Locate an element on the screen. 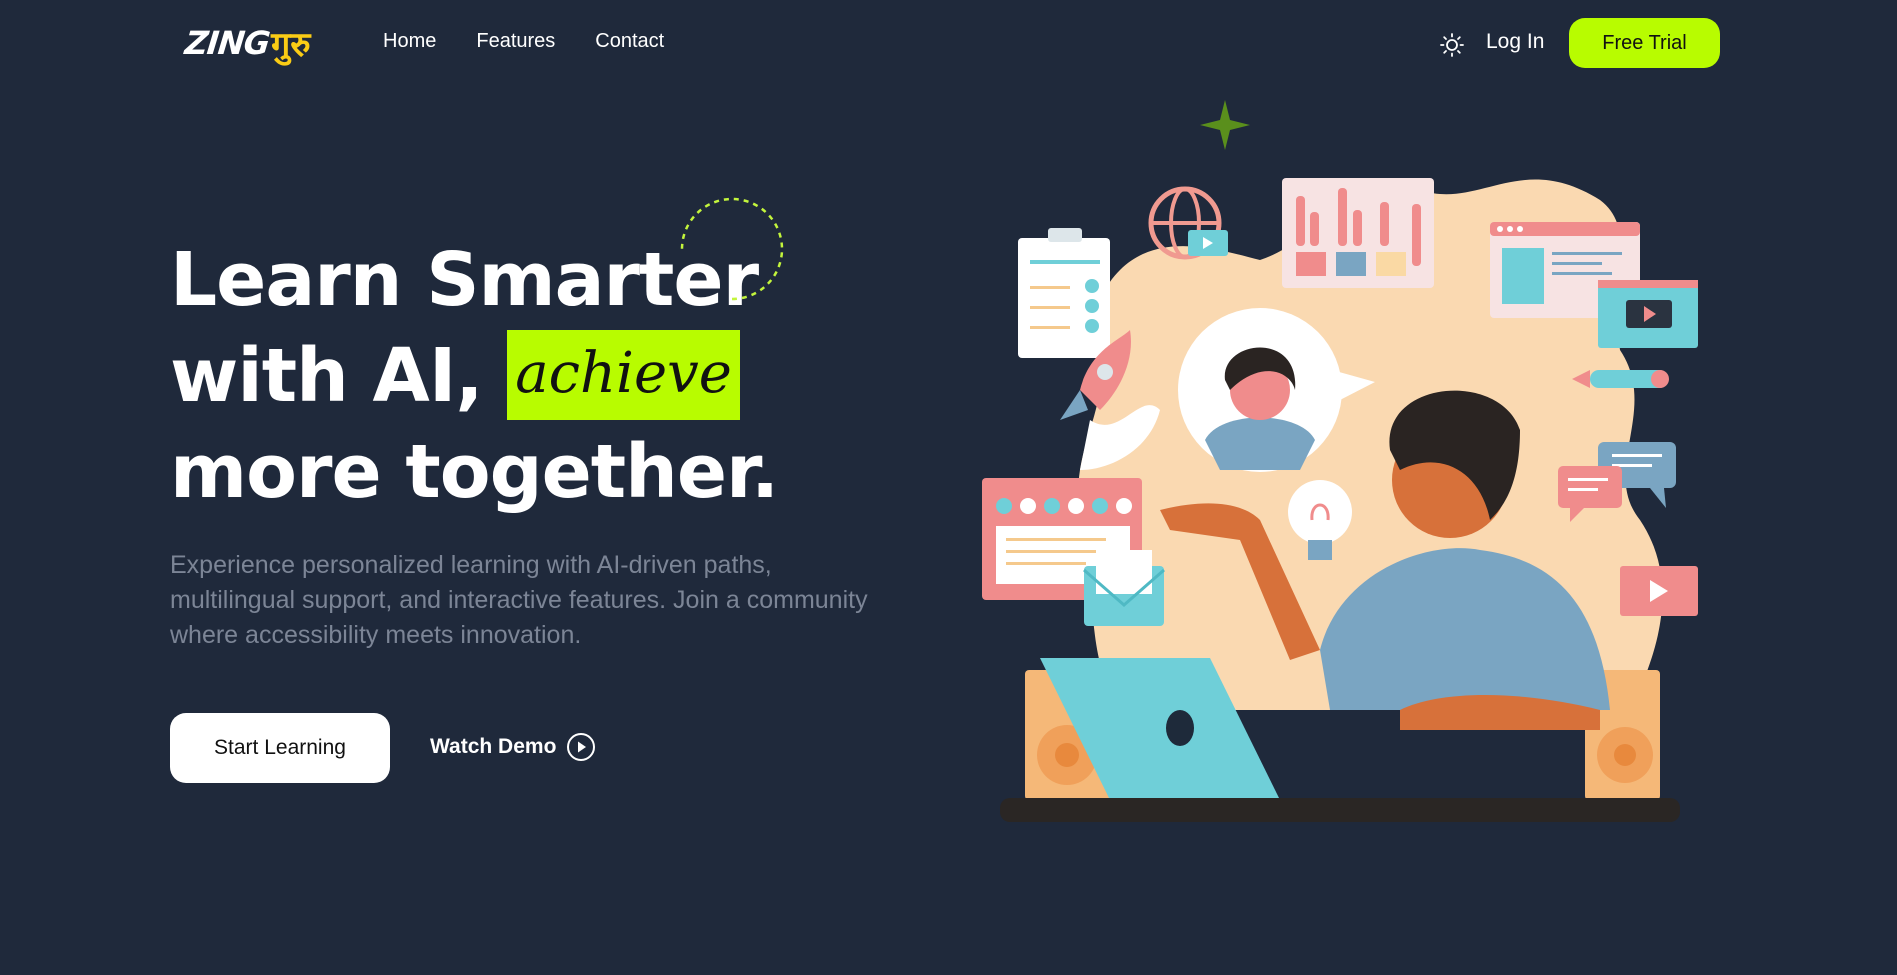  logo-text-latin: ZING is located at coordinates (227, 43).